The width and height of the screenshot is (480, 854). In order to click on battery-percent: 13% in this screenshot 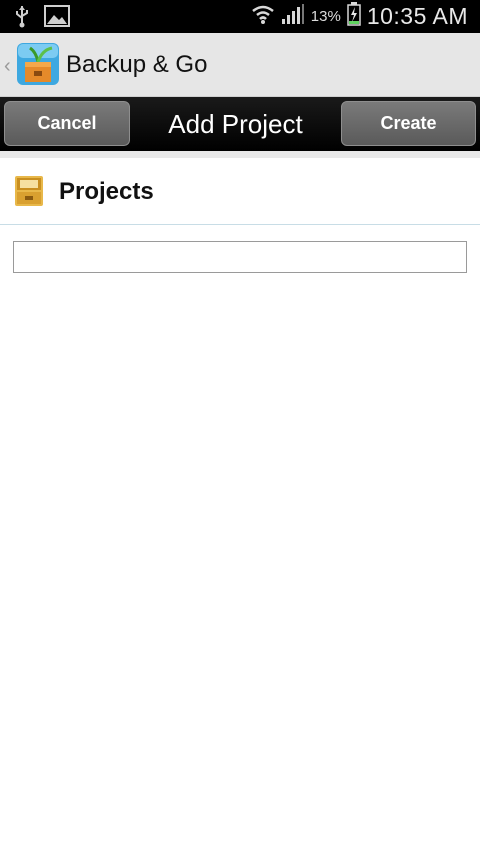, I will do `click(325, 16)`.